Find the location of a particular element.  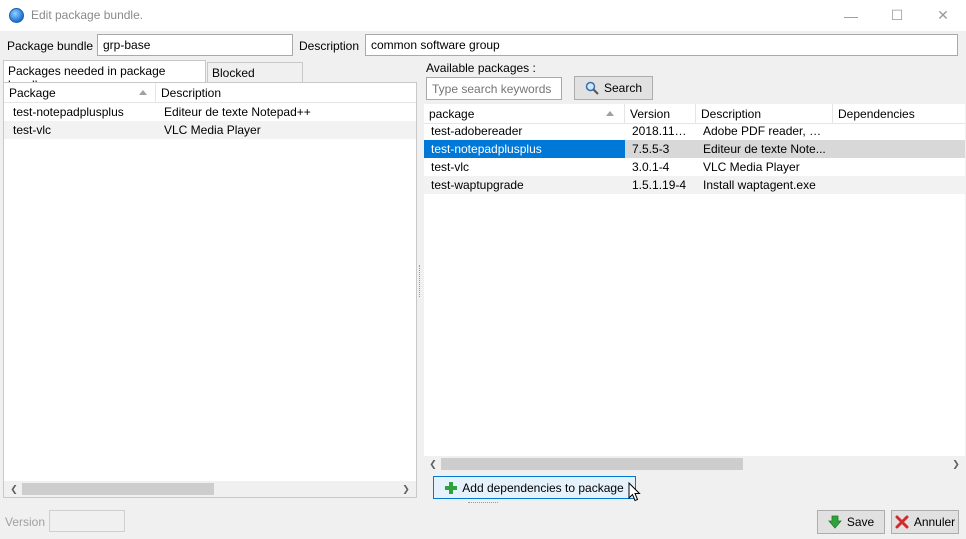

table-row: test-vlc VLC Media Player is located at coordinates (210, 130).